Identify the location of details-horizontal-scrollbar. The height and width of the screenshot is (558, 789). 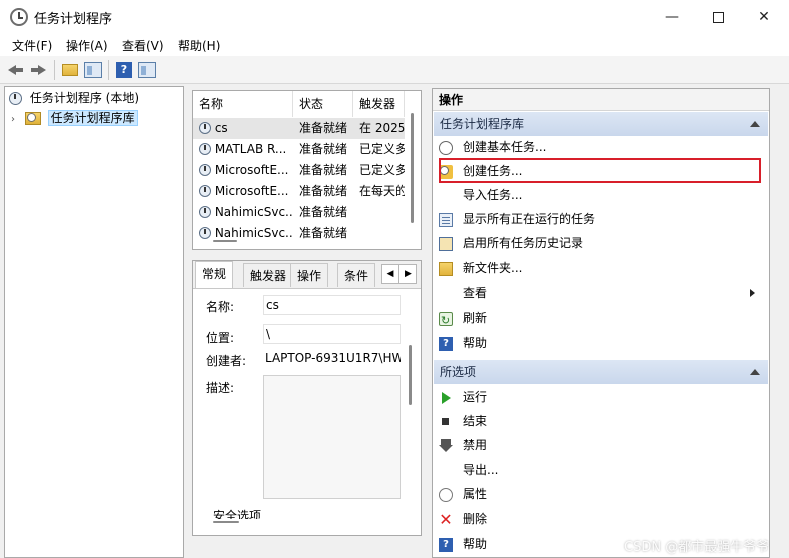
(226, 522).